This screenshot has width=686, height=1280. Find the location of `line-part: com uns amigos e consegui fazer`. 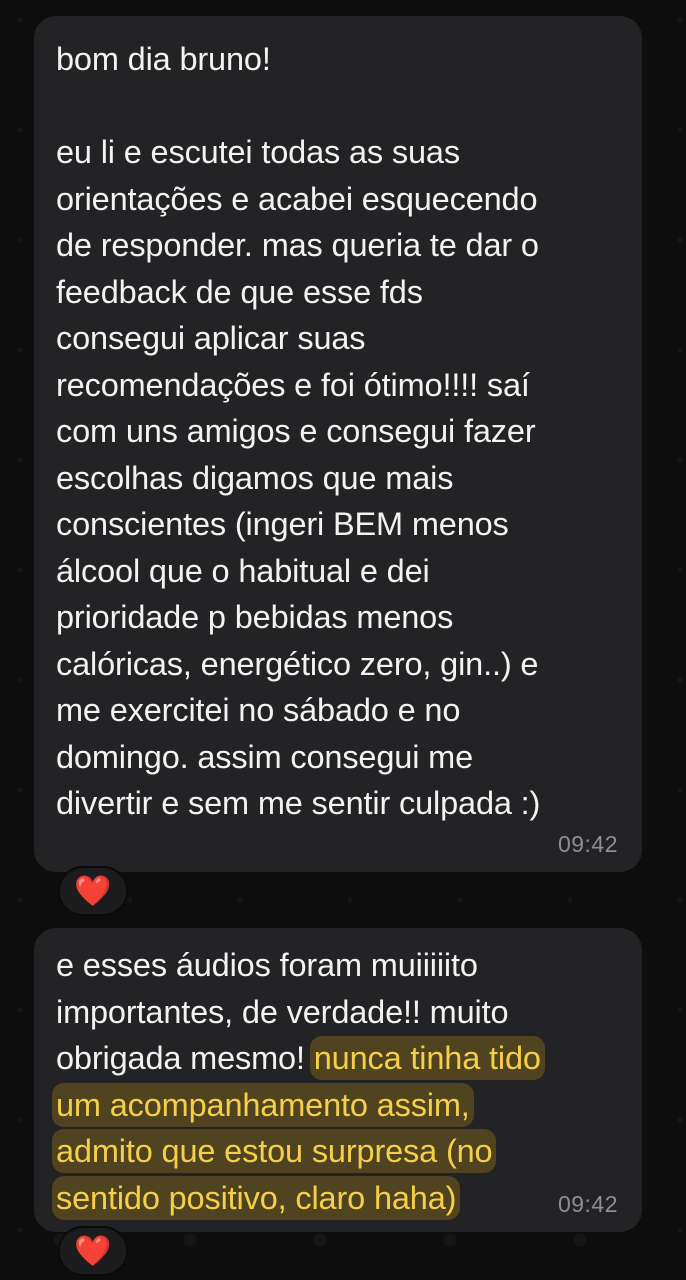

line-part: com uns amigos e consegui fazer is located at coordinates (296, 431).